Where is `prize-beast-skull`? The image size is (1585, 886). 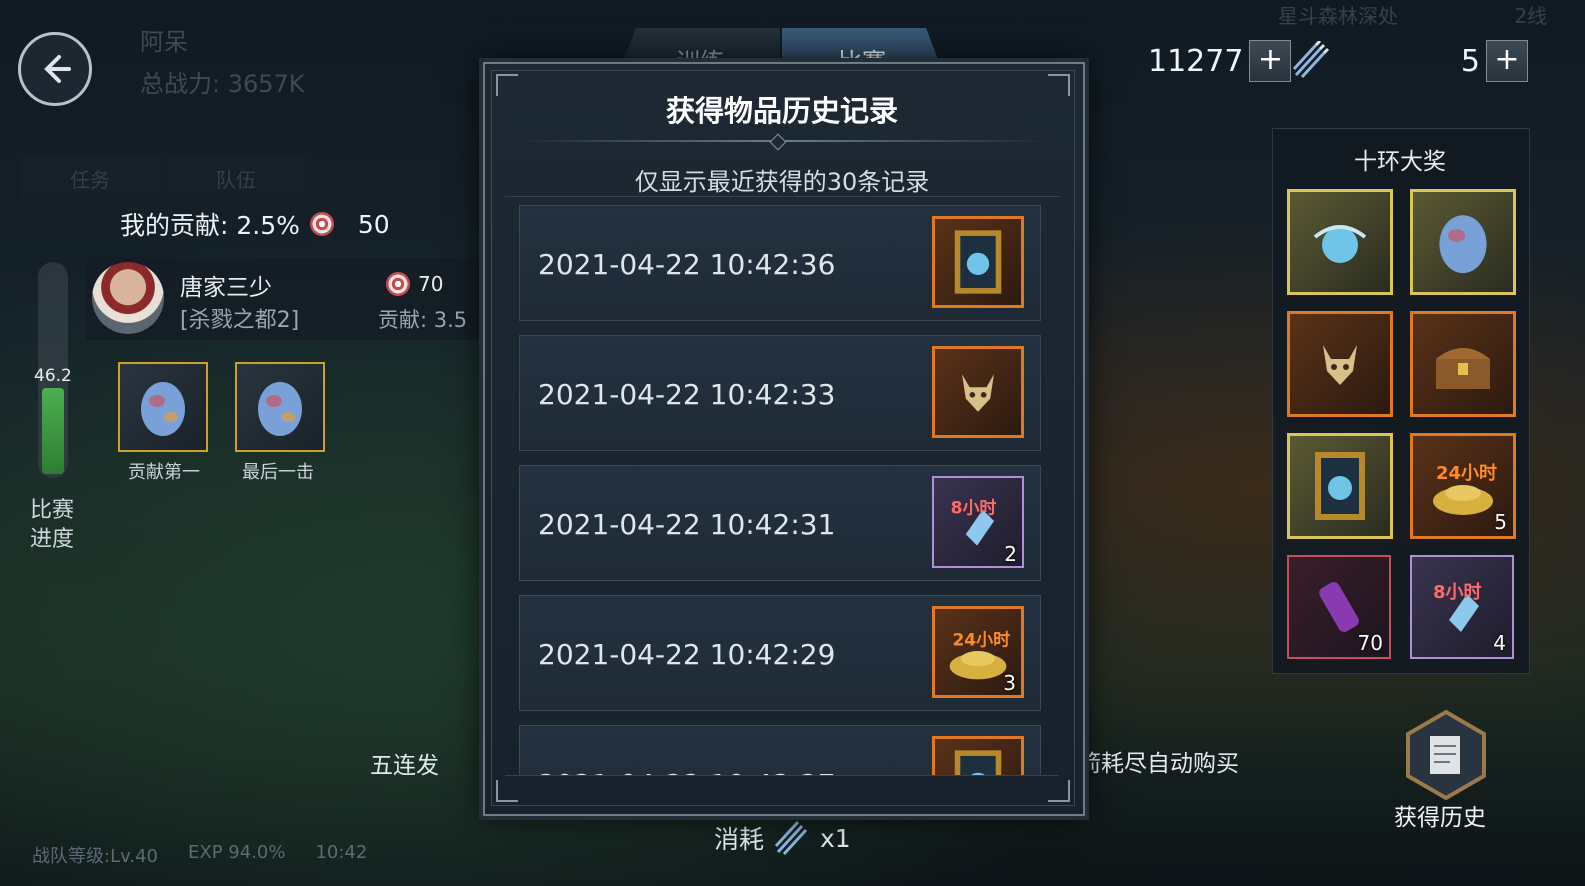 prize-beast-skull is located at coordinates (1340, 364).